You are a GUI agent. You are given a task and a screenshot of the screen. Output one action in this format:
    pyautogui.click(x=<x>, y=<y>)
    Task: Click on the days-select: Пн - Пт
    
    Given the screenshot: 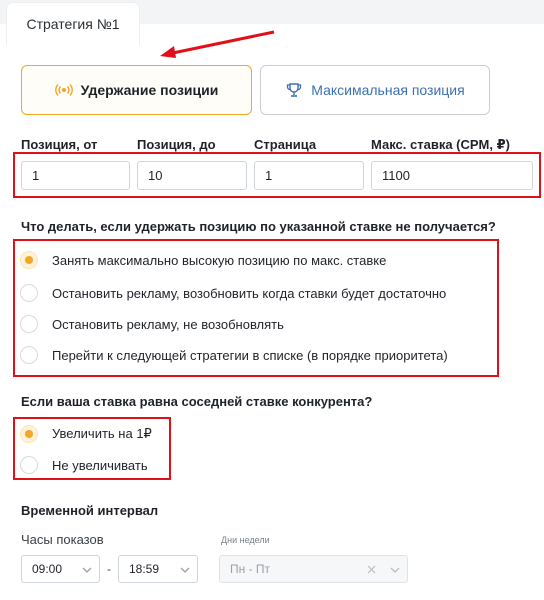 What is the action you would take?
    pyautogui.click(x=313, y=569)
    